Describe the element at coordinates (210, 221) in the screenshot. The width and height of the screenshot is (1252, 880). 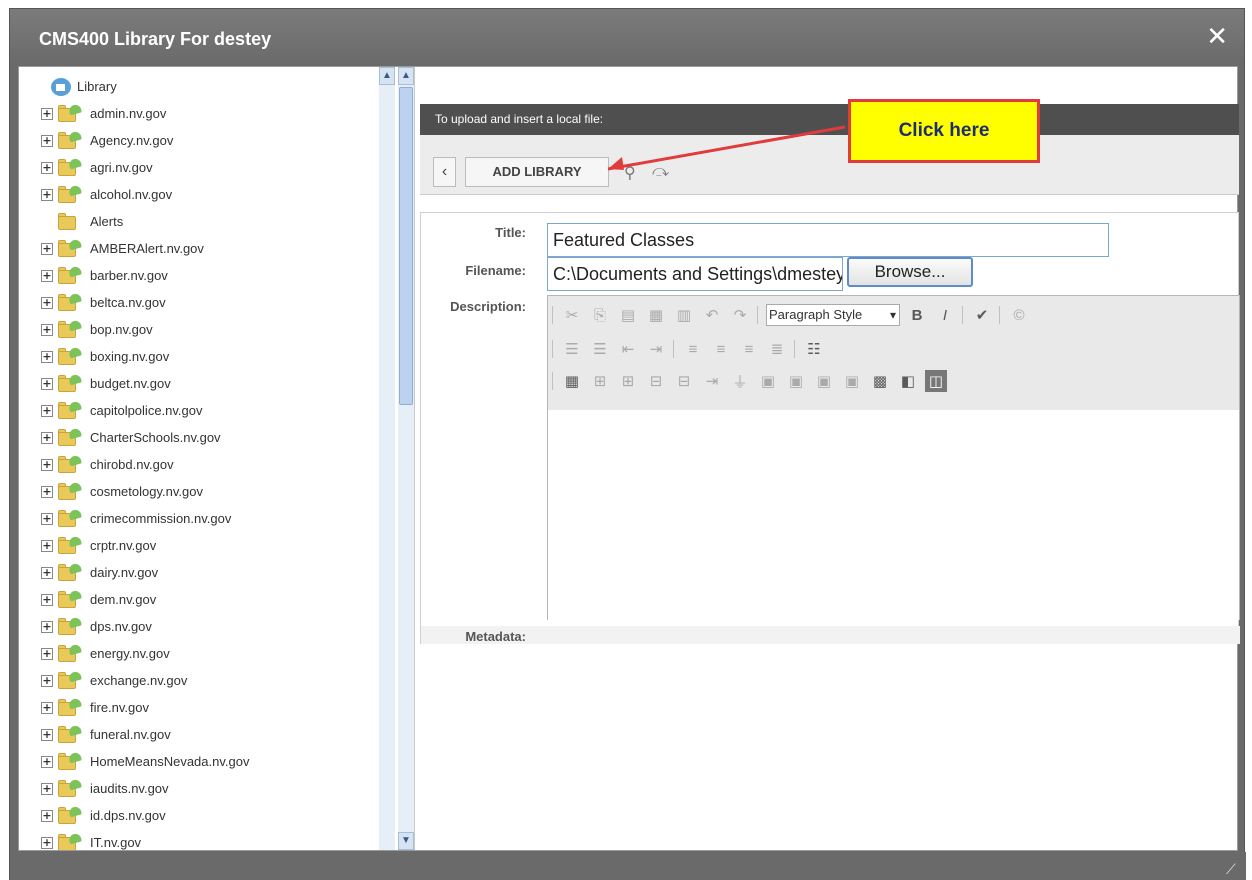
I see `tree-item: Alerts` at that location.